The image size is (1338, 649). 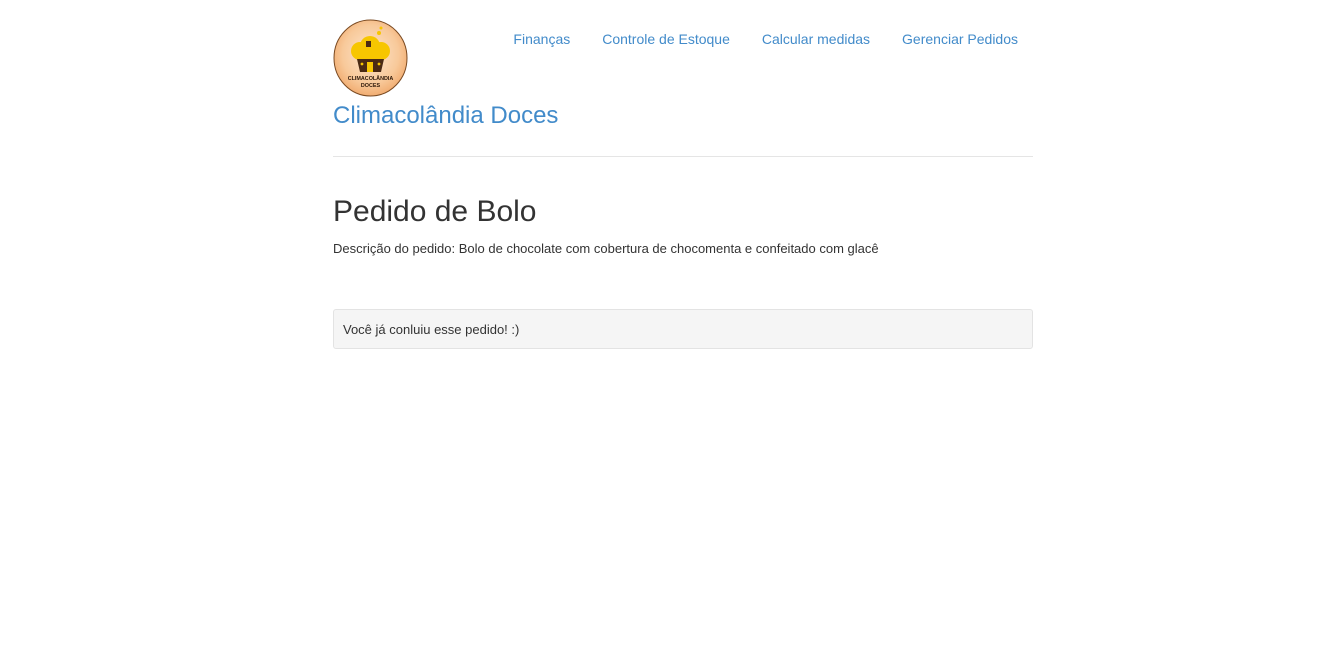 What do you see at coordinates (371, 78) in the screenshot?
I see `logo-text-line1: CLIMACOLÂNDIA` at bounding box center [371, 78].